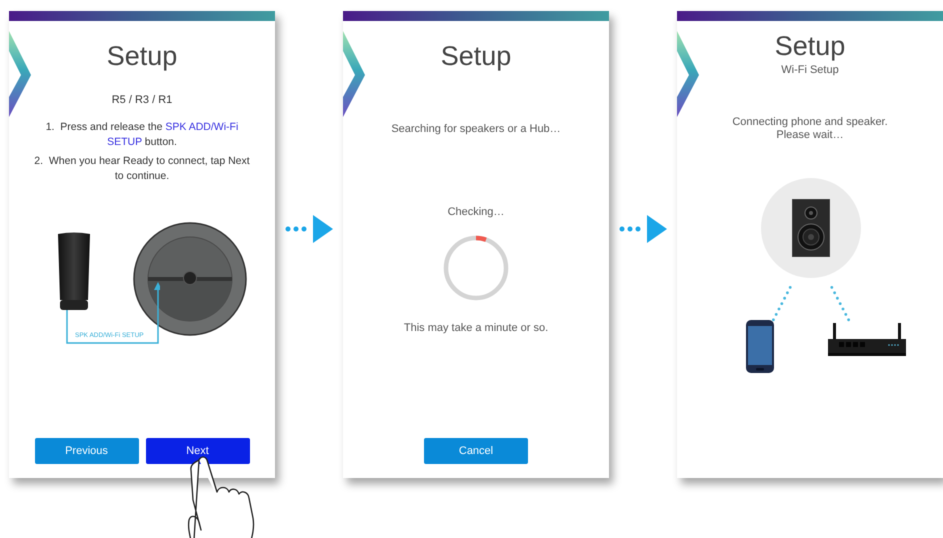 Image resolution: width=943 pixels, height=538 pixels. I want to click on action-button: Next, so click(198, 451).